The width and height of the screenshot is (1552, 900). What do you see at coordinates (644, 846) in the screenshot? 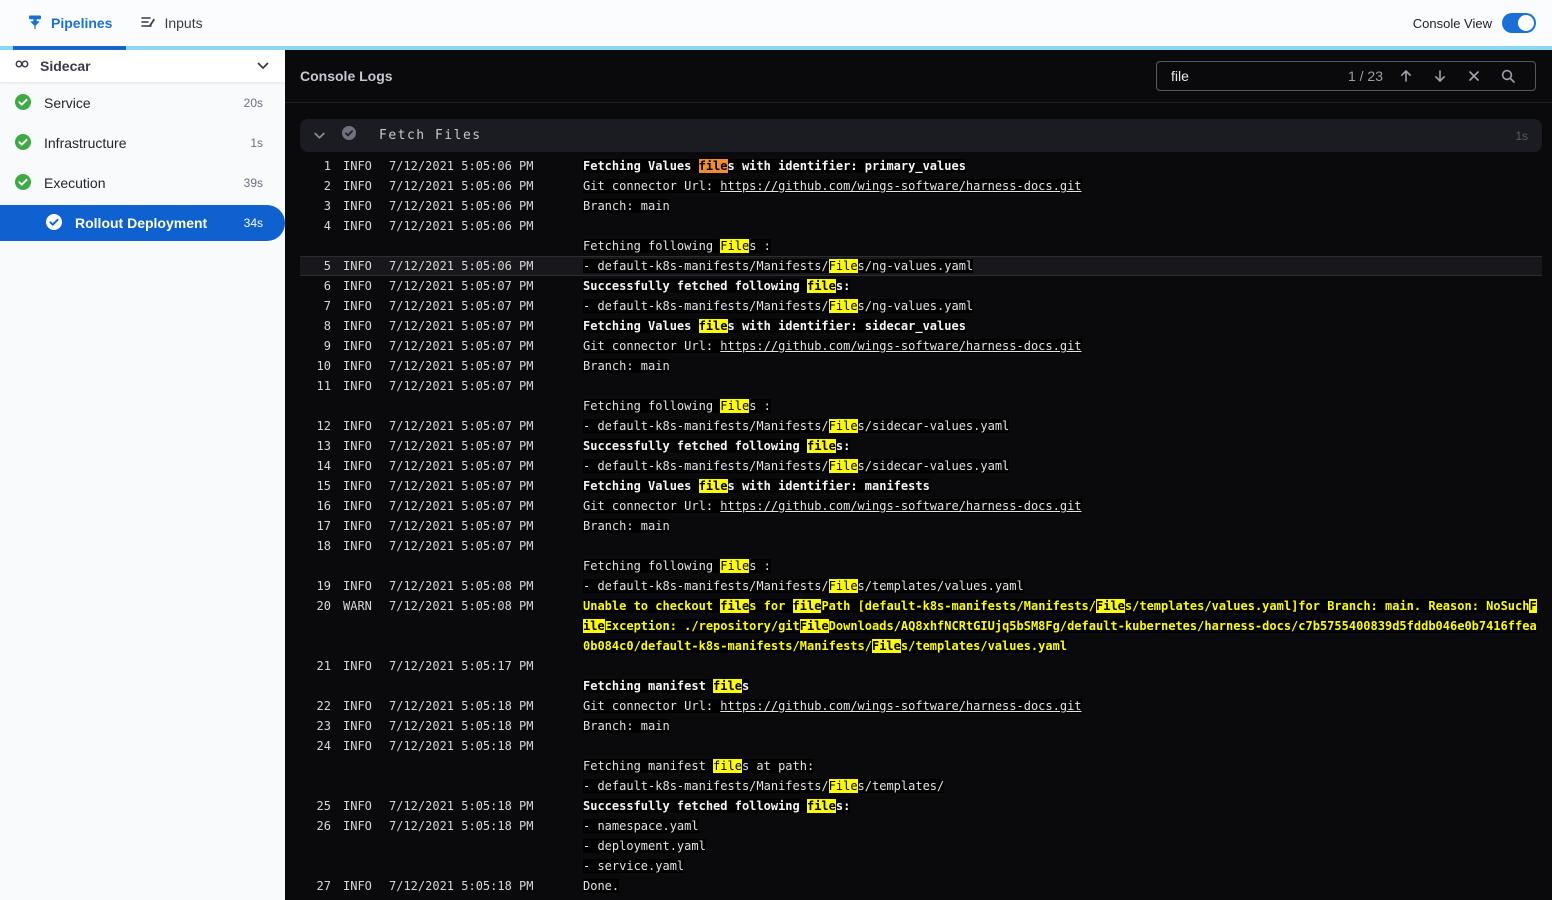
I see `log-message: - deployment.yaml` at bounding box center [644, 846].